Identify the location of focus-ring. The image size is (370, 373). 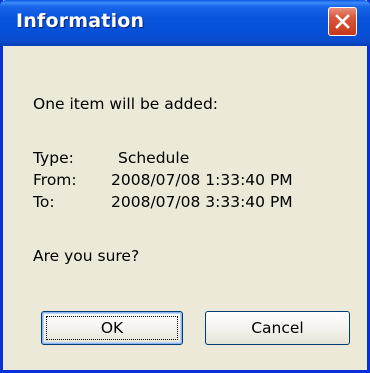
(112, 328).